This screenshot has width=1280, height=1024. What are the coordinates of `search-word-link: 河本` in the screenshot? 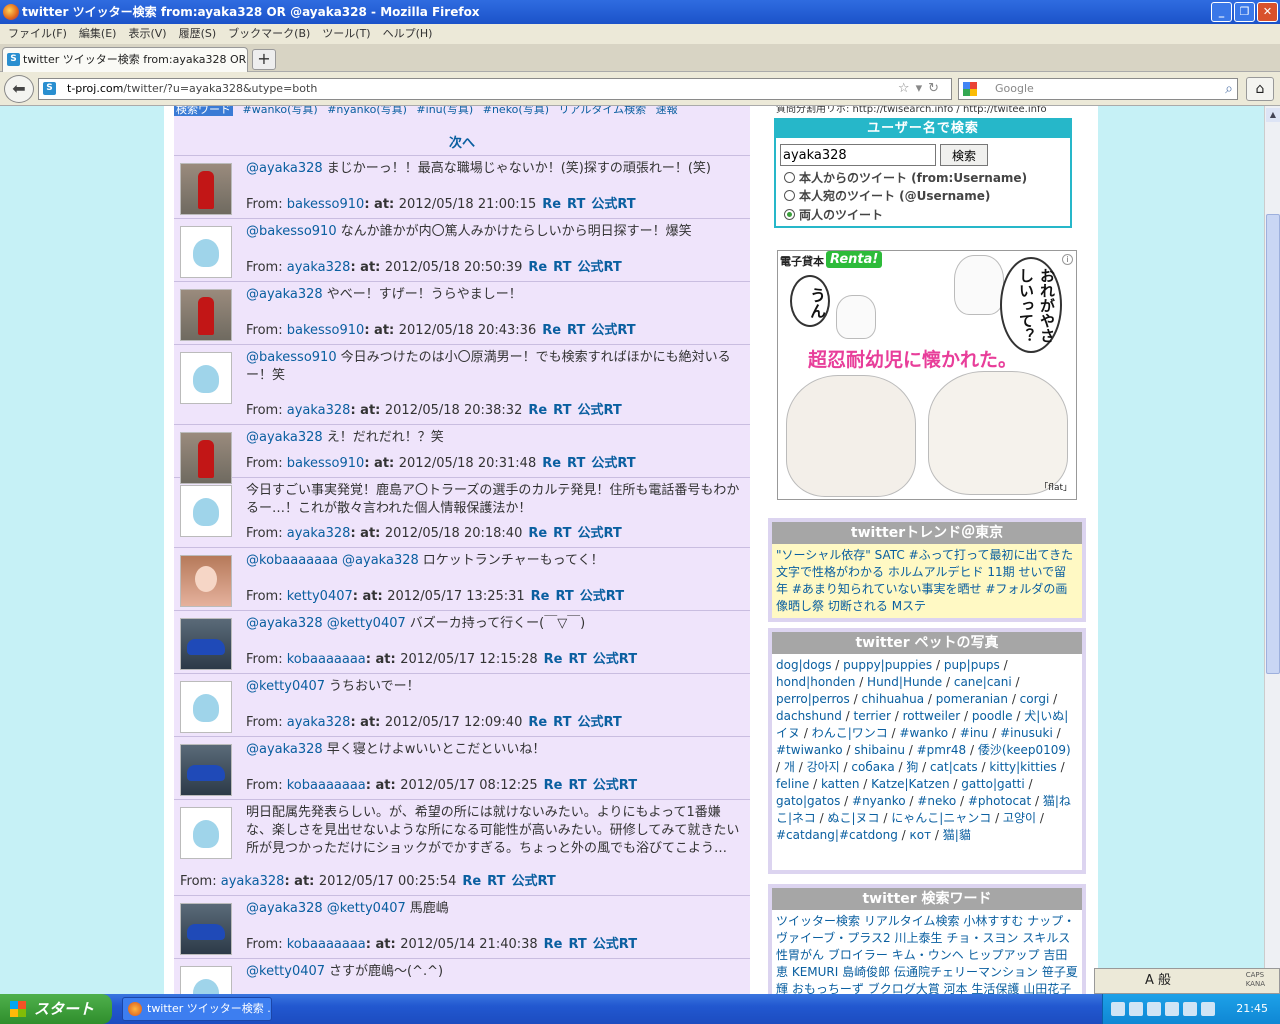 It's located at (956, 988).